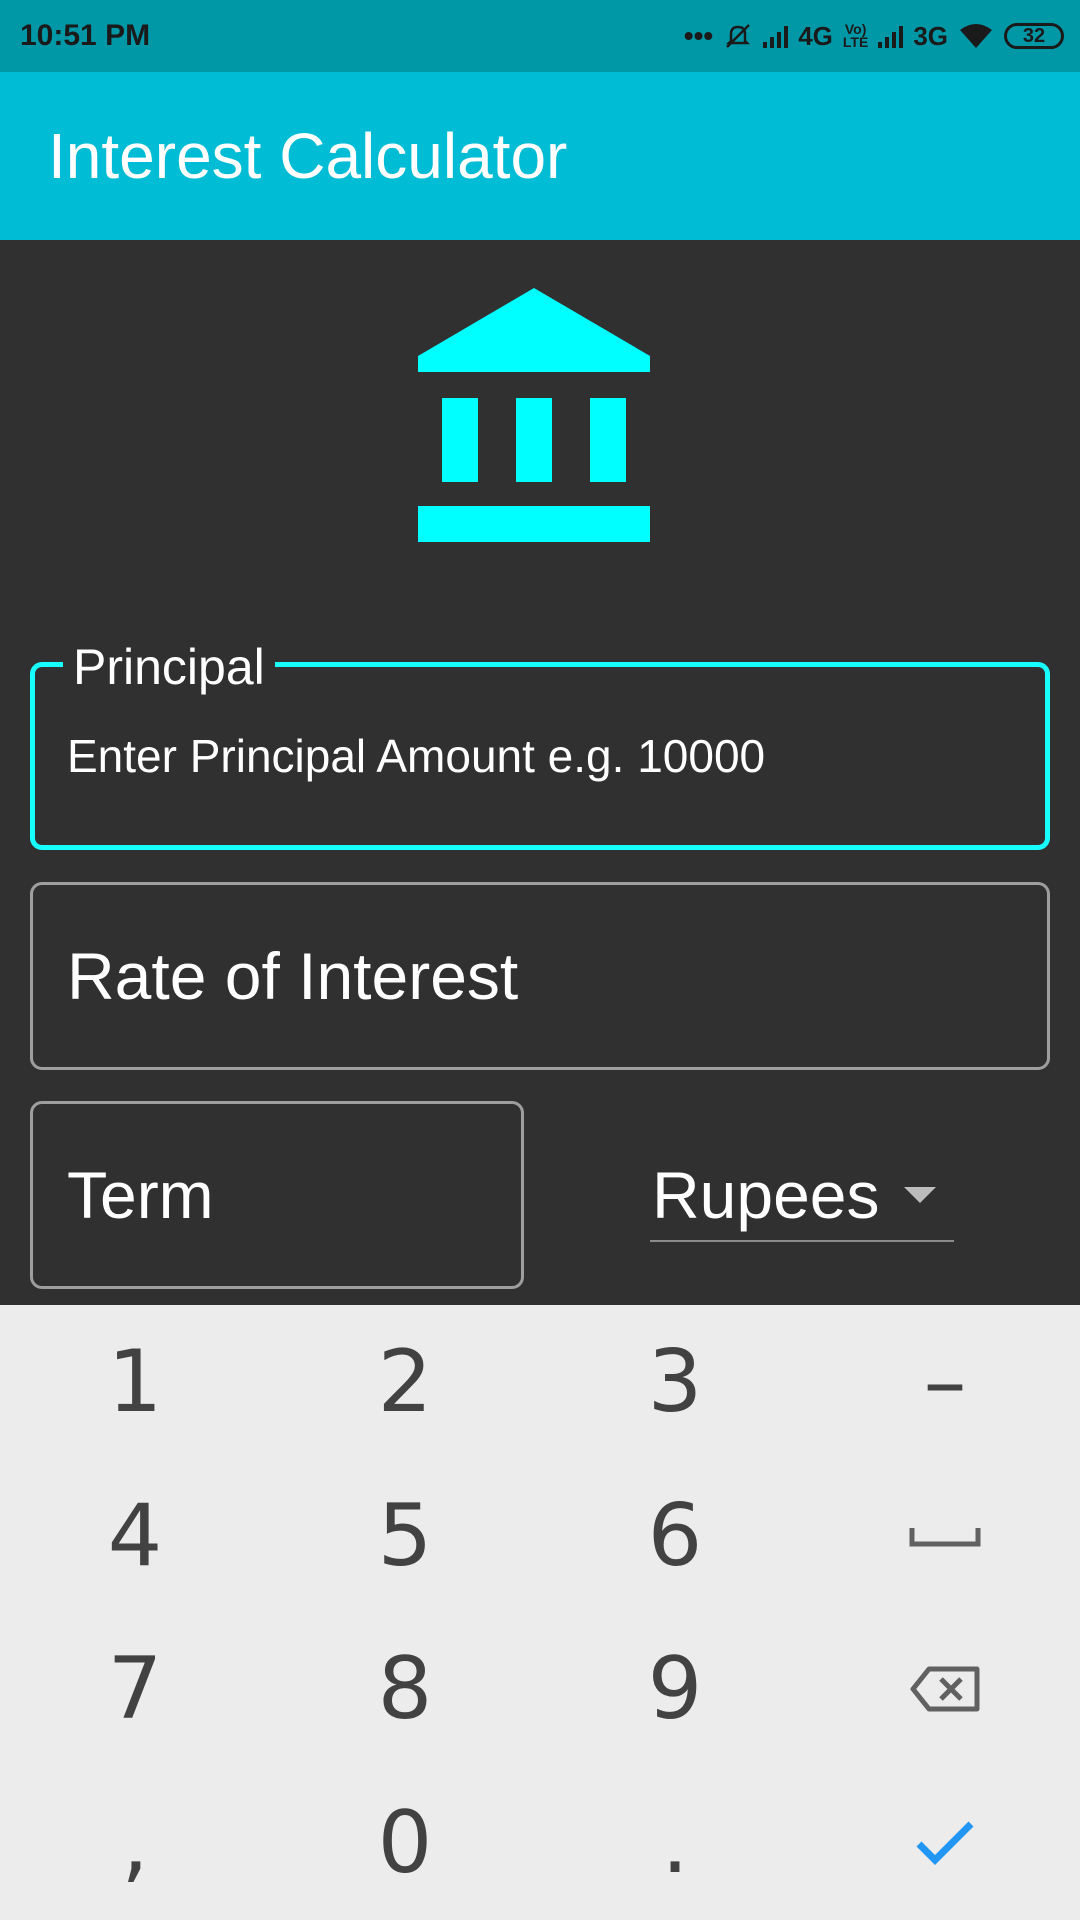 Image resolution: width=1080 pixels, height=1920 pixels. What do you see at coordinates (405, 1382) in the screenshot?
I see `key-2: 2` at bounding box center [405, 1382].